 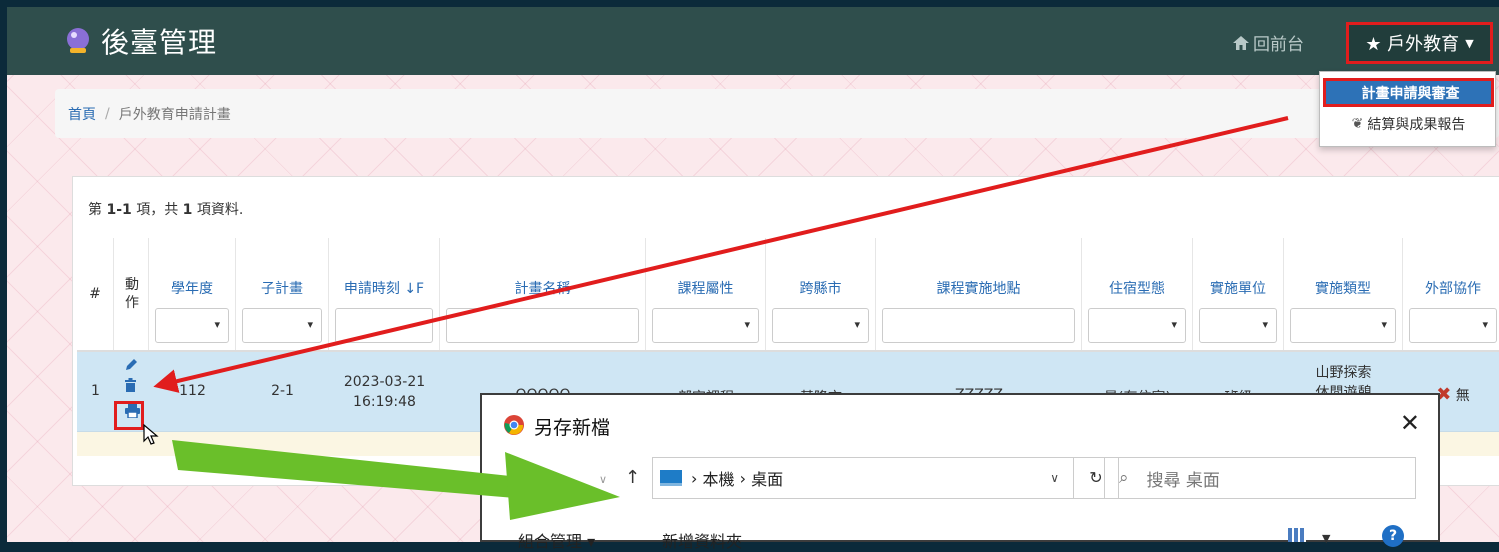 I want to click on col-subplan: 子計畫 ▾, so click(x=282, y=294).